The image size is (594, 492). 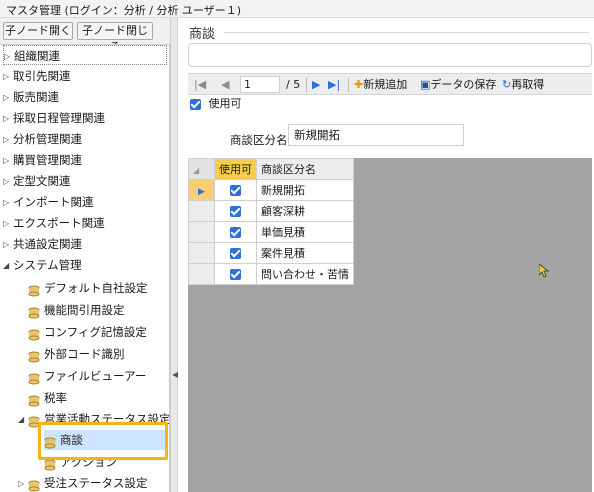 I want to click on last-page-icon: ▶|, so click(x=334, y=85).